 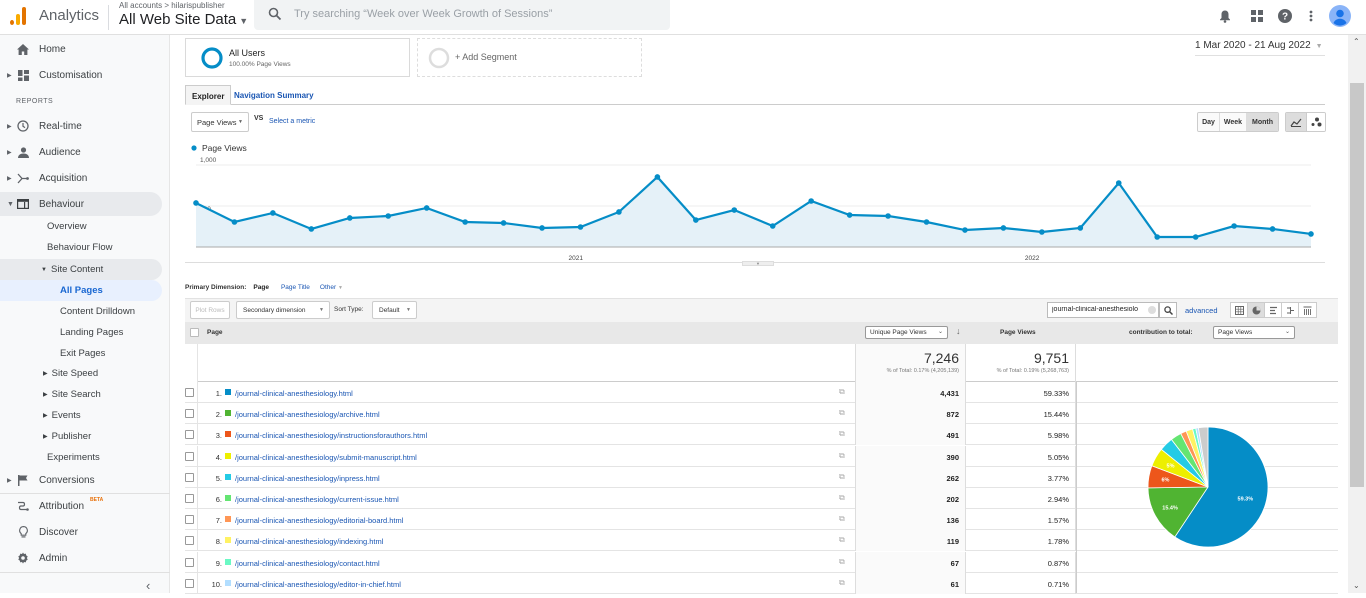 What do you see at coordinates (97, 311) in the screenshot?
I see `sidebar-item-content-drilldown: Content Drilldown` at bounding box center [97, 311].